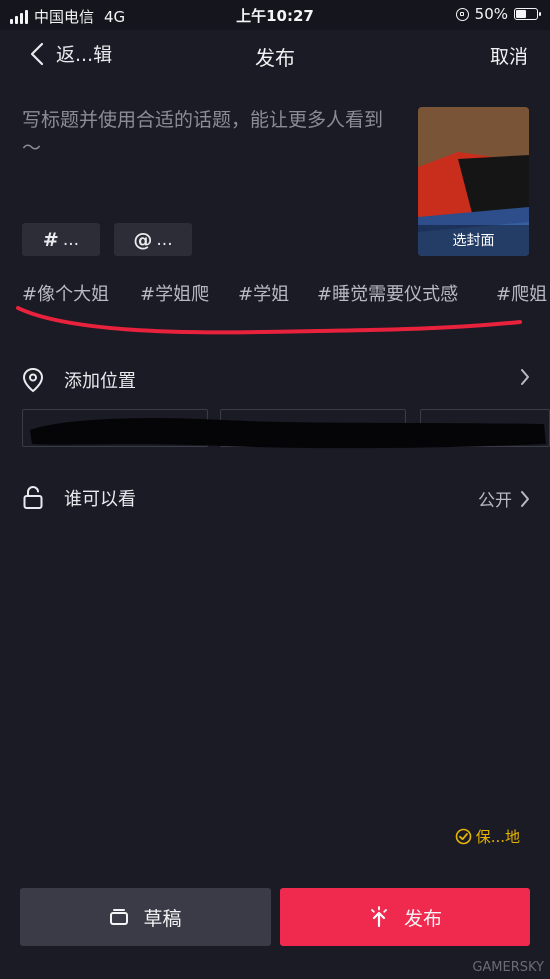  What do you see at coordinates (211, 134) in the screenshot?
I see `caption-input: 写标题并使用合适的话题，能让更多人看到～` at bounding box center [211, 134].